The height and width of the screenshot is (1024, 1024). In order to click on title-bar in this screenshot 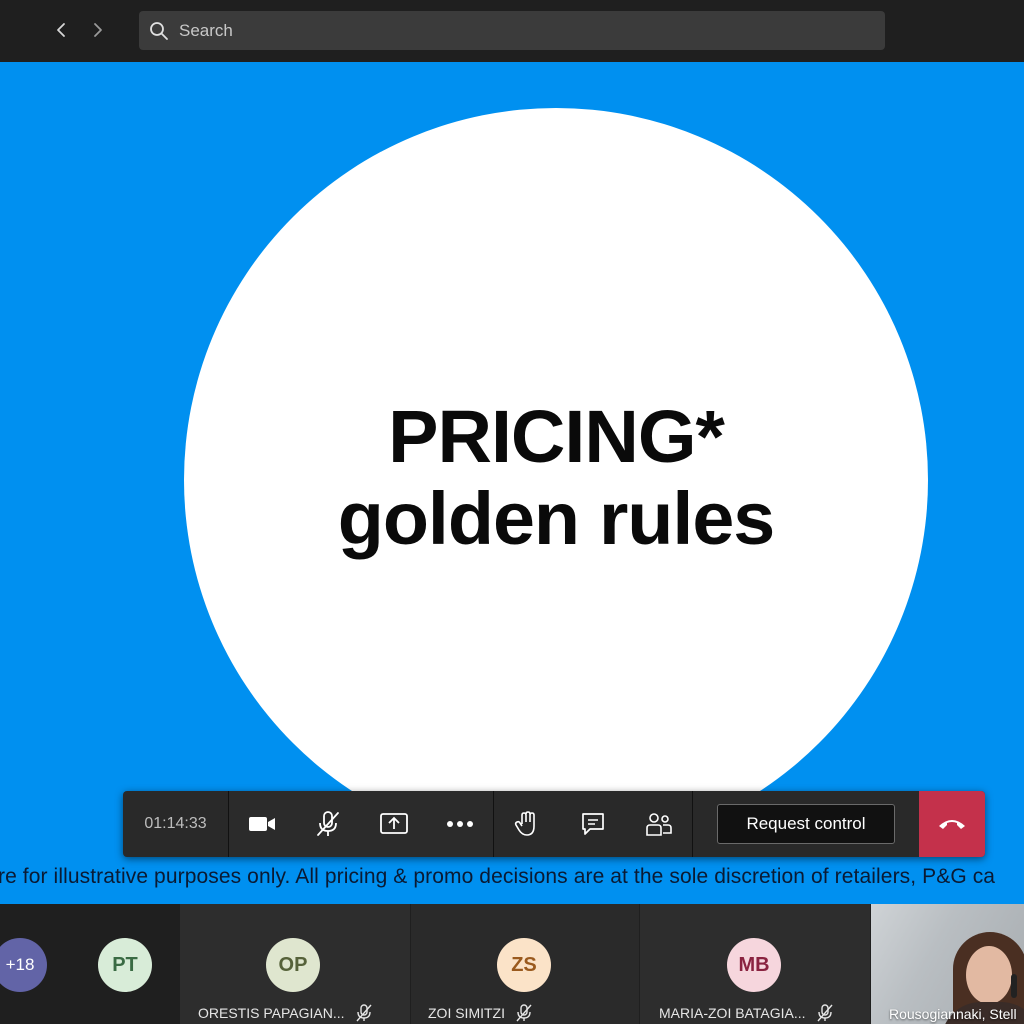, I will do `click(512, 31)`.